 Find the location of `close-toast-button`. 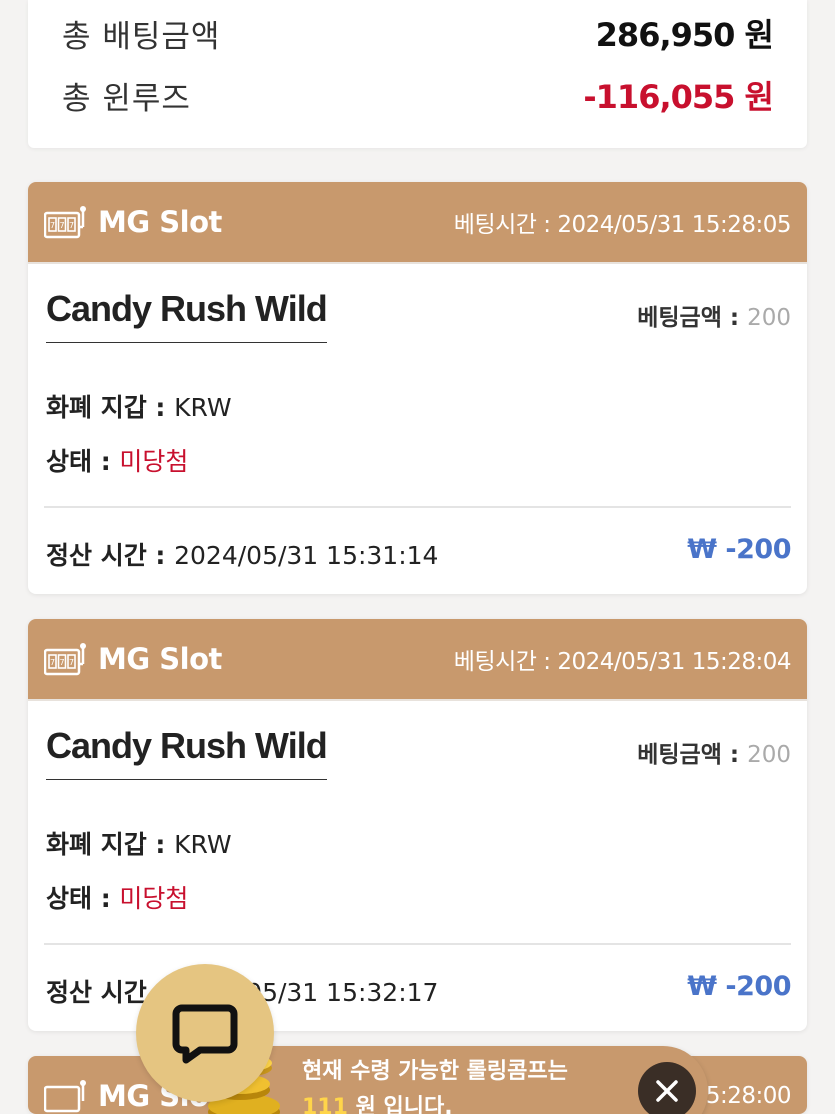

close-toast-button is located at coordinates (667, 1088).